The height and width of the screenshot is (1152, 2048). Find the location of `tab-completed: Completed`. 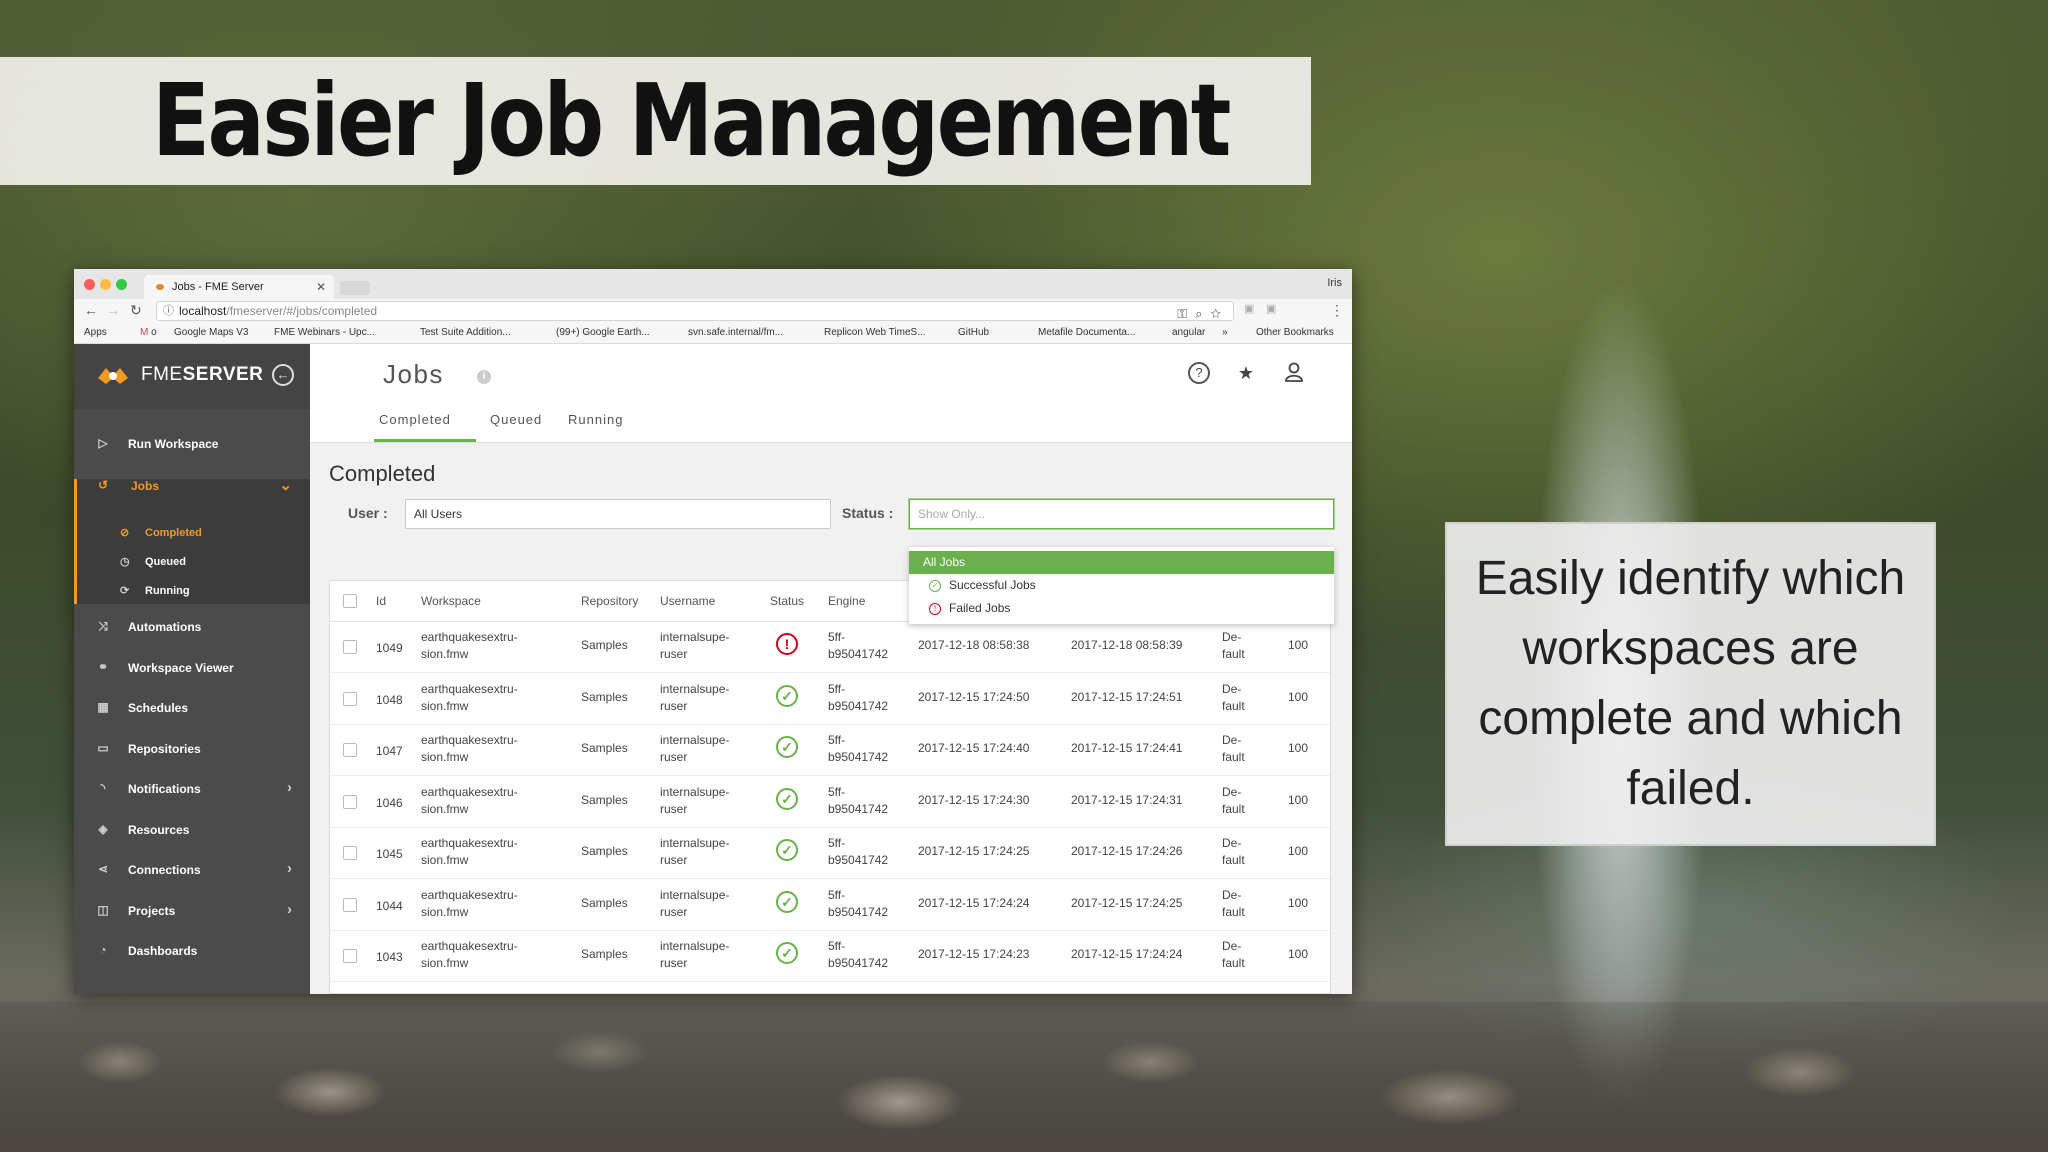

tab-completed: Completed is located at coordinates (425, 423).